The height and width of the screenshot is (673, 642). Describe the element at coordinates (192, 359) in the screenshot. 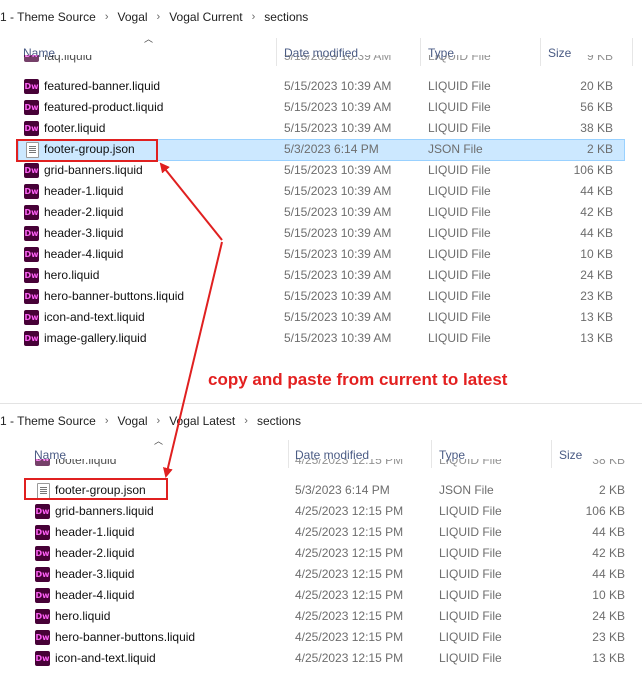

I see `arrow-to-target` at that location.